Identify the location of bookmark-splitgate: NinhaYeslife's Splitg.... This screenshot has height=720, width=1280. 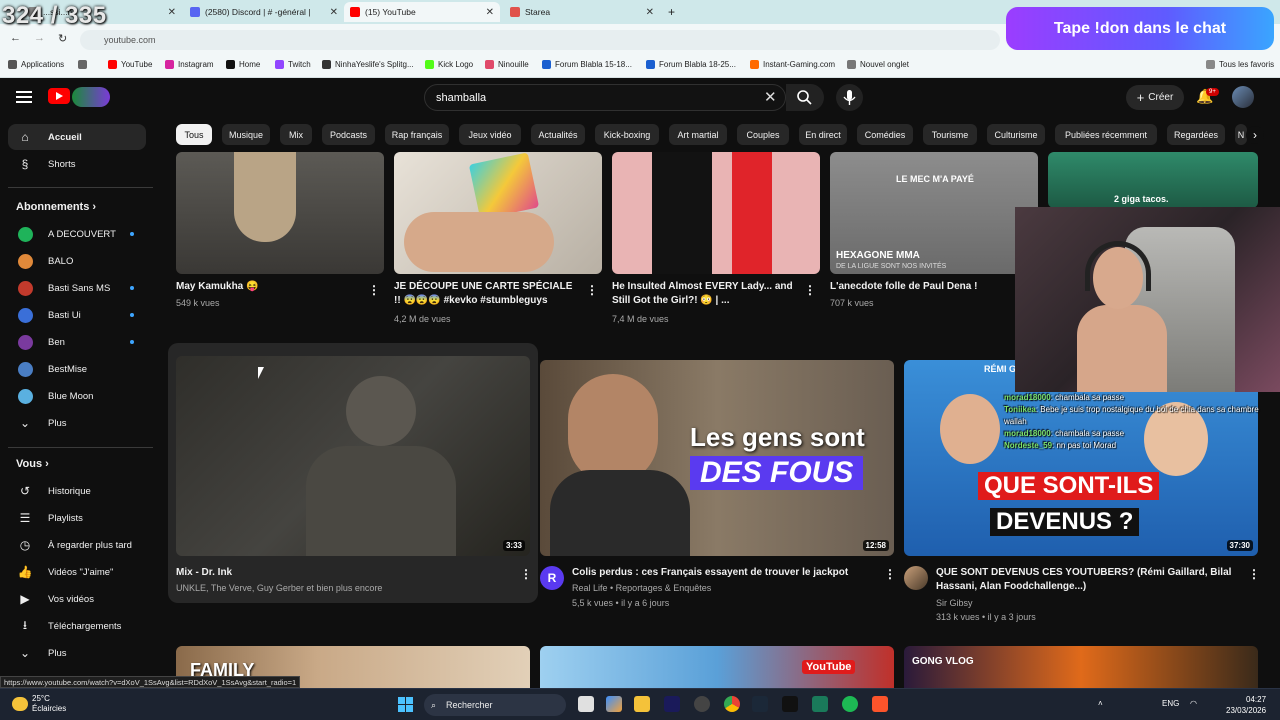
(368, 64).